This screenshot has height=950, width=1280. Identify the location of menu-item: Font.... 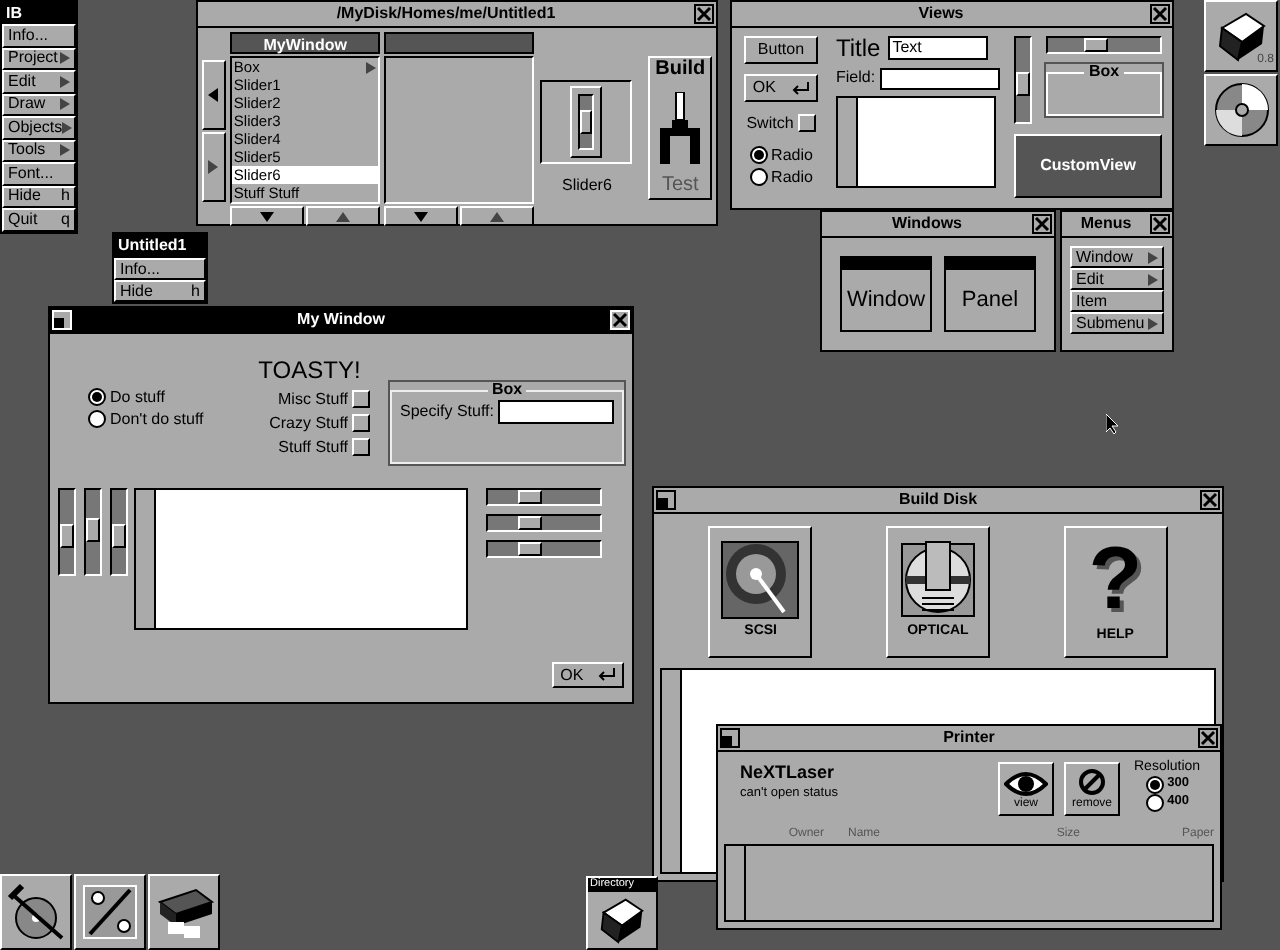
(39, 173).